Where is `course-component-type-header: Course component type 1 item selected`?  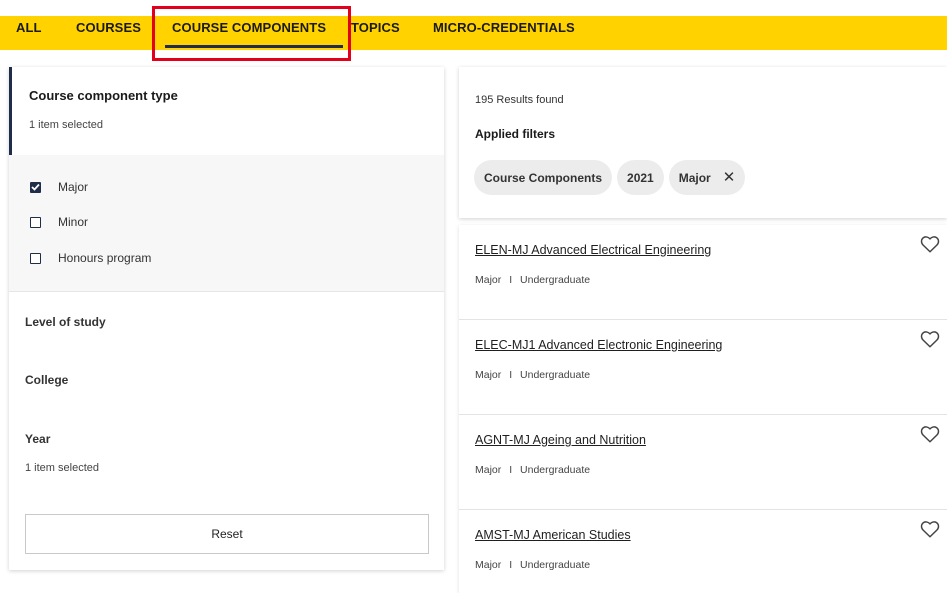 course-component-type-header: Course component type 1 item selected is located at coordinates (226, 111).